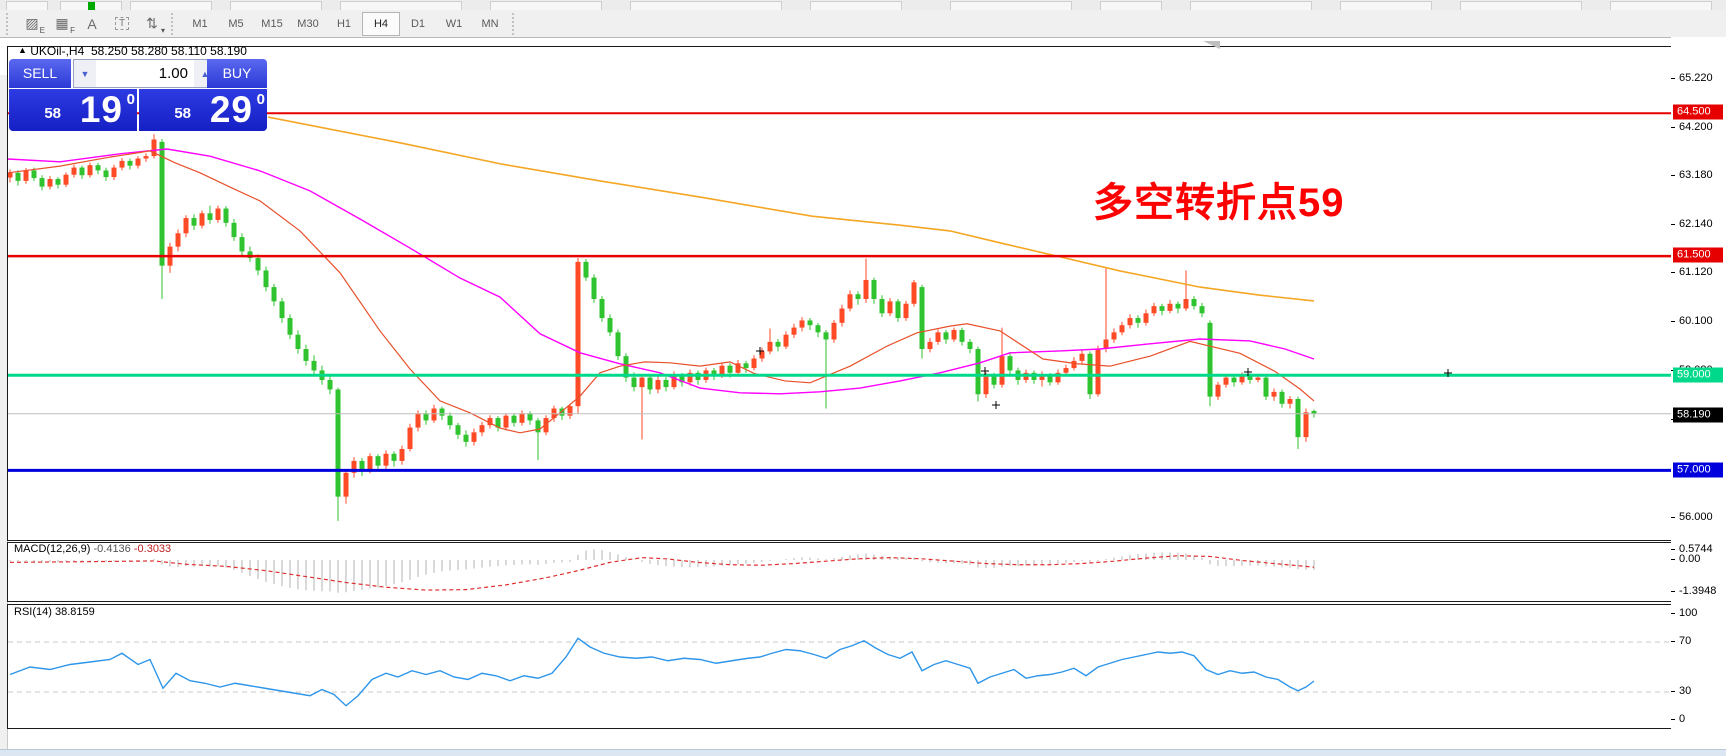 The image size is (1726, 756). Describe the element at coordinates (40, 73) in the screenshot. I see `sell-button: SELL` at that location.